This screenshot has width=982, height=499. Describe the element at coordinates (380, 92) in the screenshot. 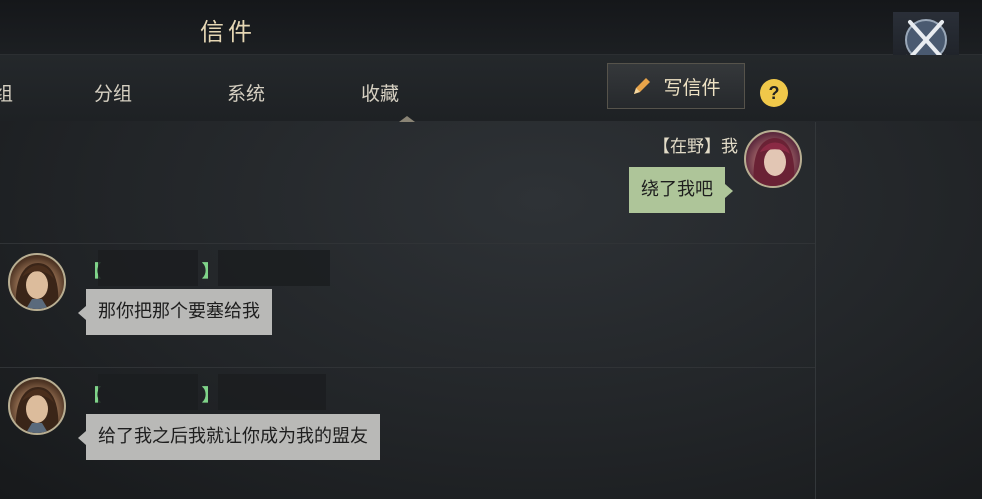

I see `tab-favorites: 收藏` at that location.